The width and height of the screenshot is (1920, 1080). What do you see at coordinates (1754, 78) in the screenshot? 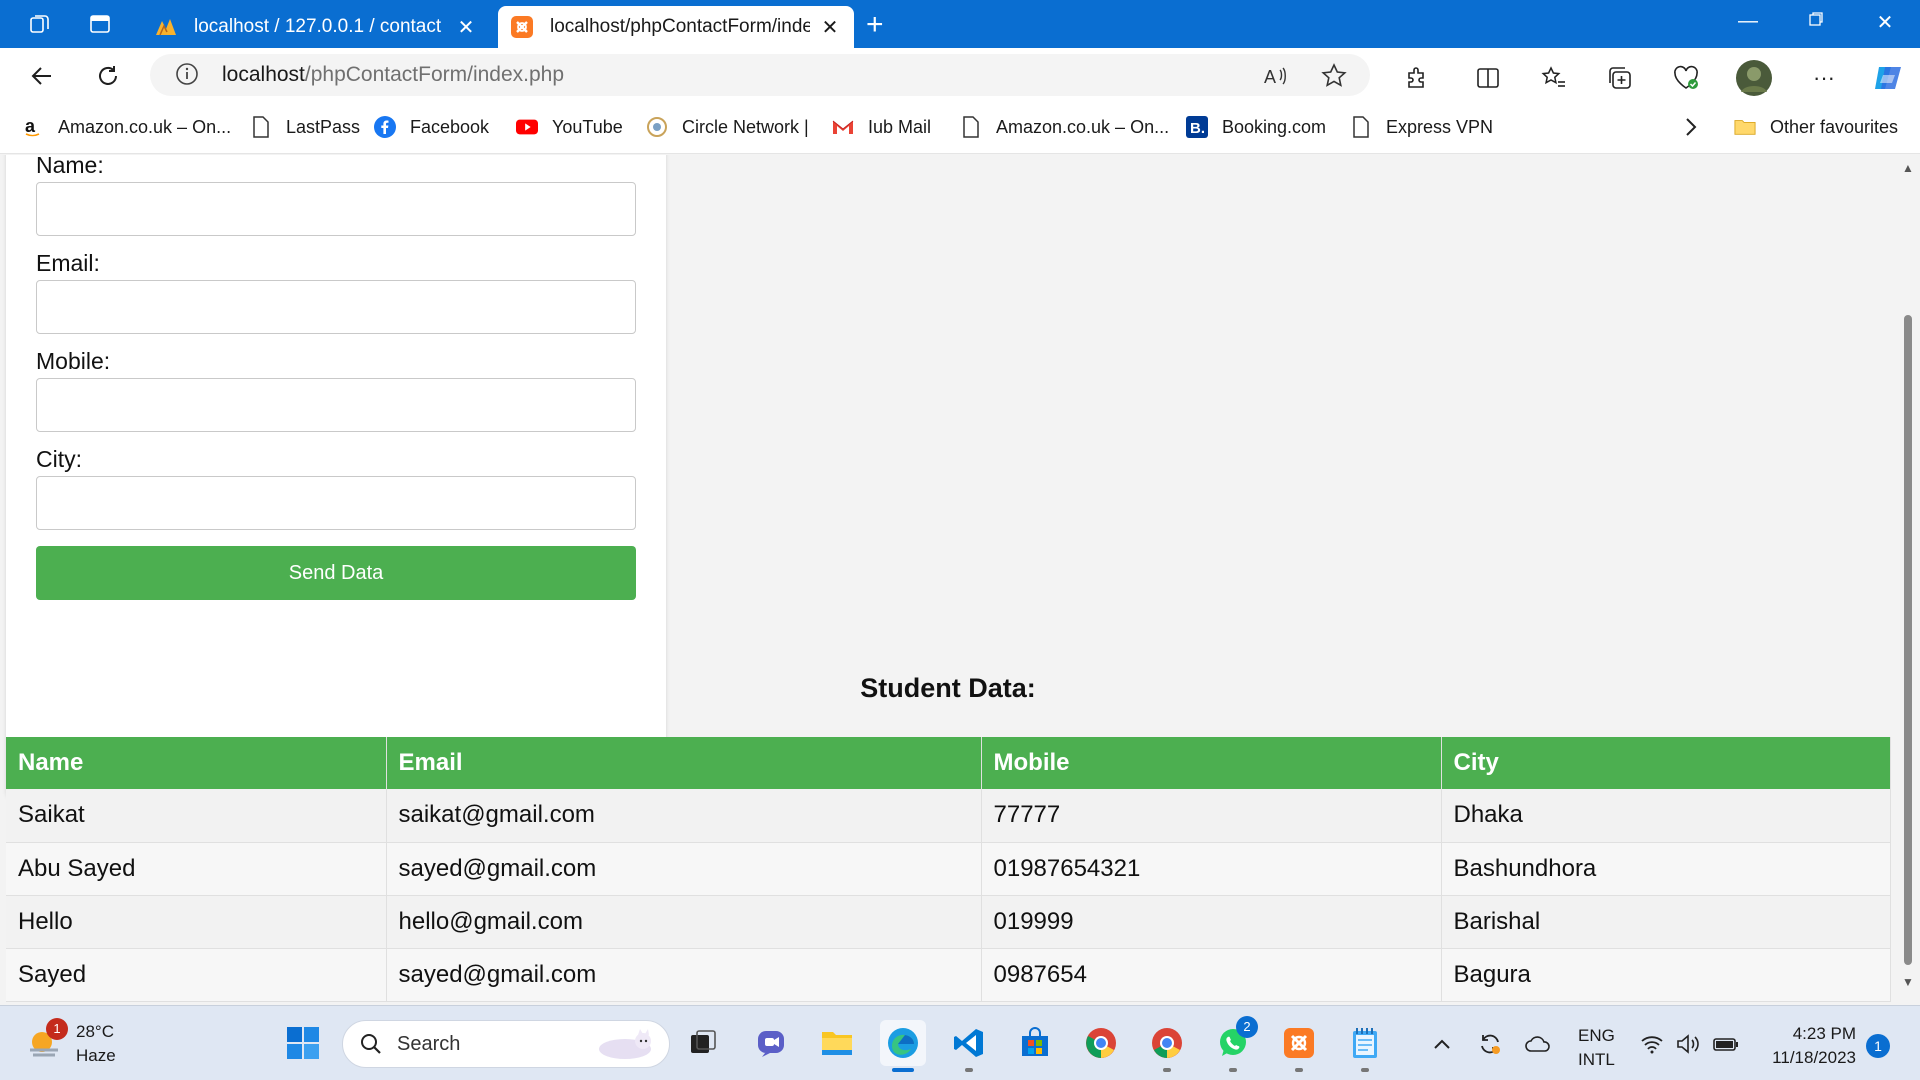
I see `profile-avatar` at bounding box center [1754, 78].